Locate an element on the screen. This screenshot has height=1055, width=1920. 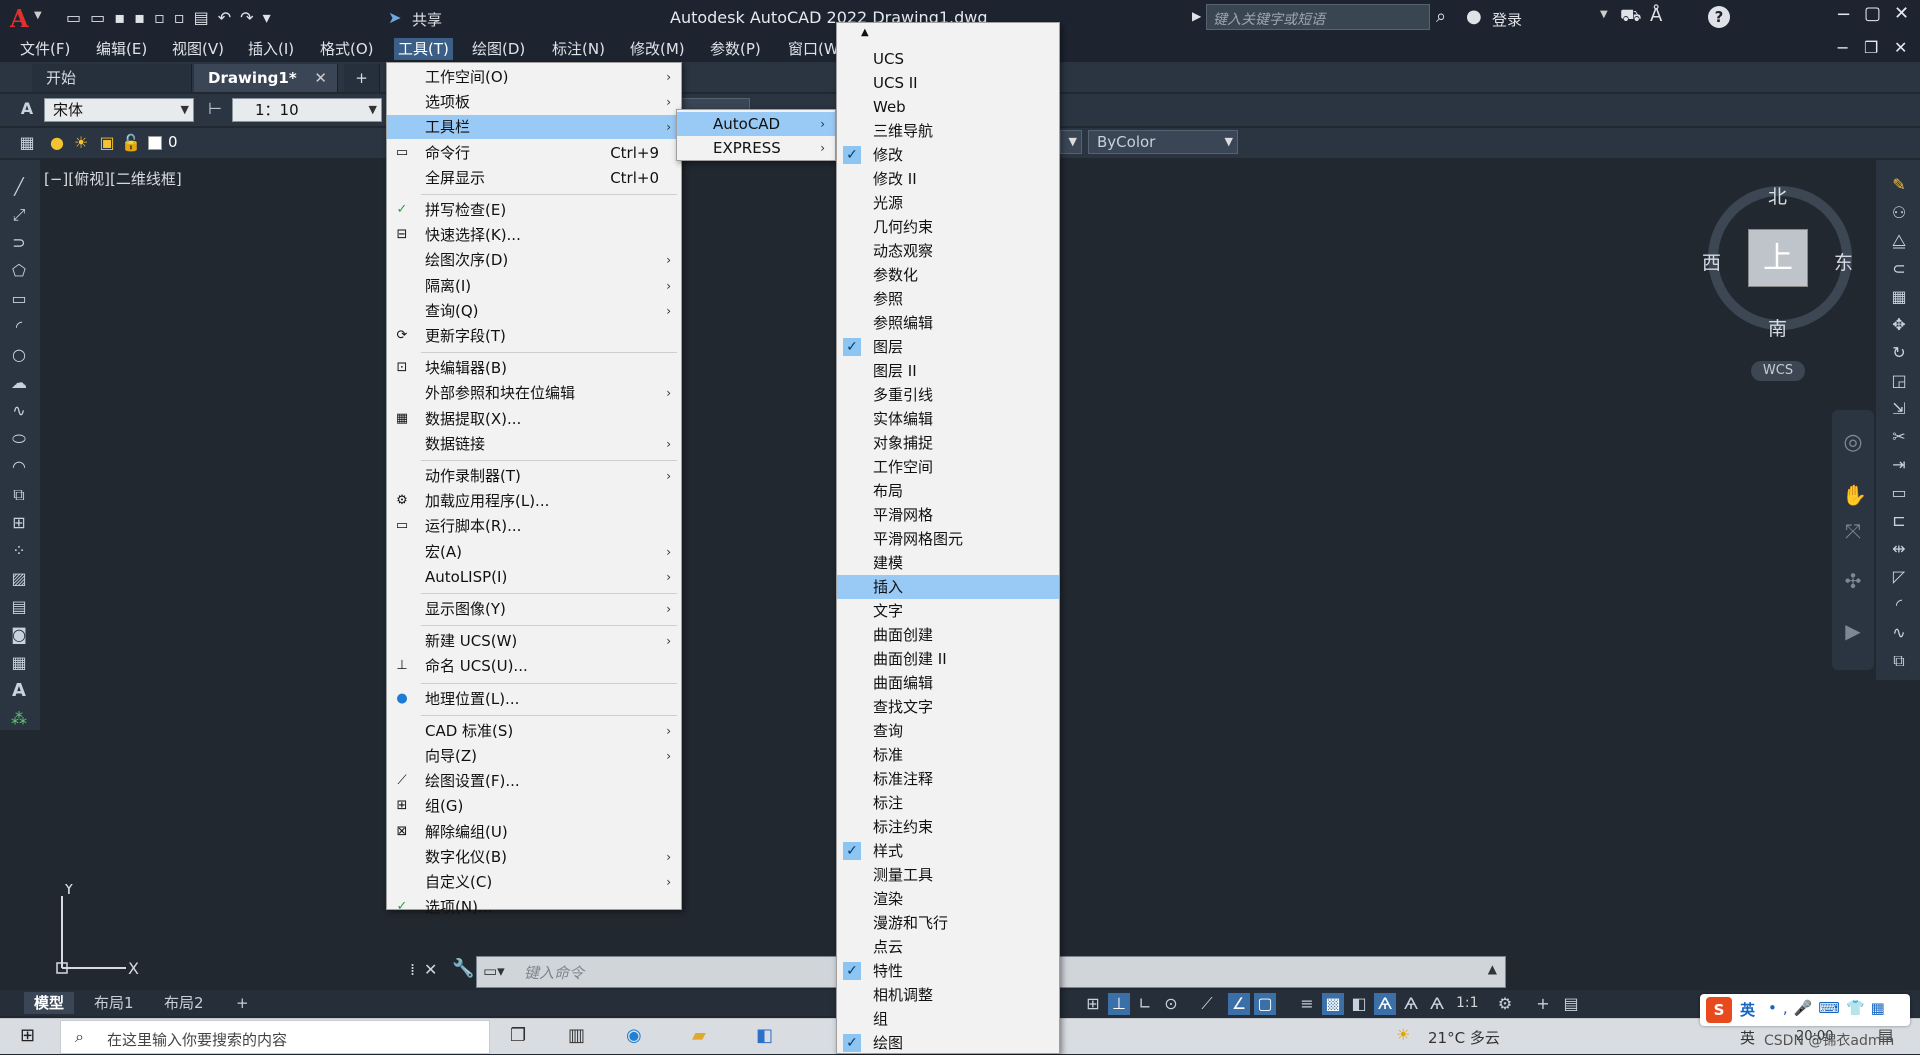
ellipse-icon: ⬭ is located at coordinates (19, 439).